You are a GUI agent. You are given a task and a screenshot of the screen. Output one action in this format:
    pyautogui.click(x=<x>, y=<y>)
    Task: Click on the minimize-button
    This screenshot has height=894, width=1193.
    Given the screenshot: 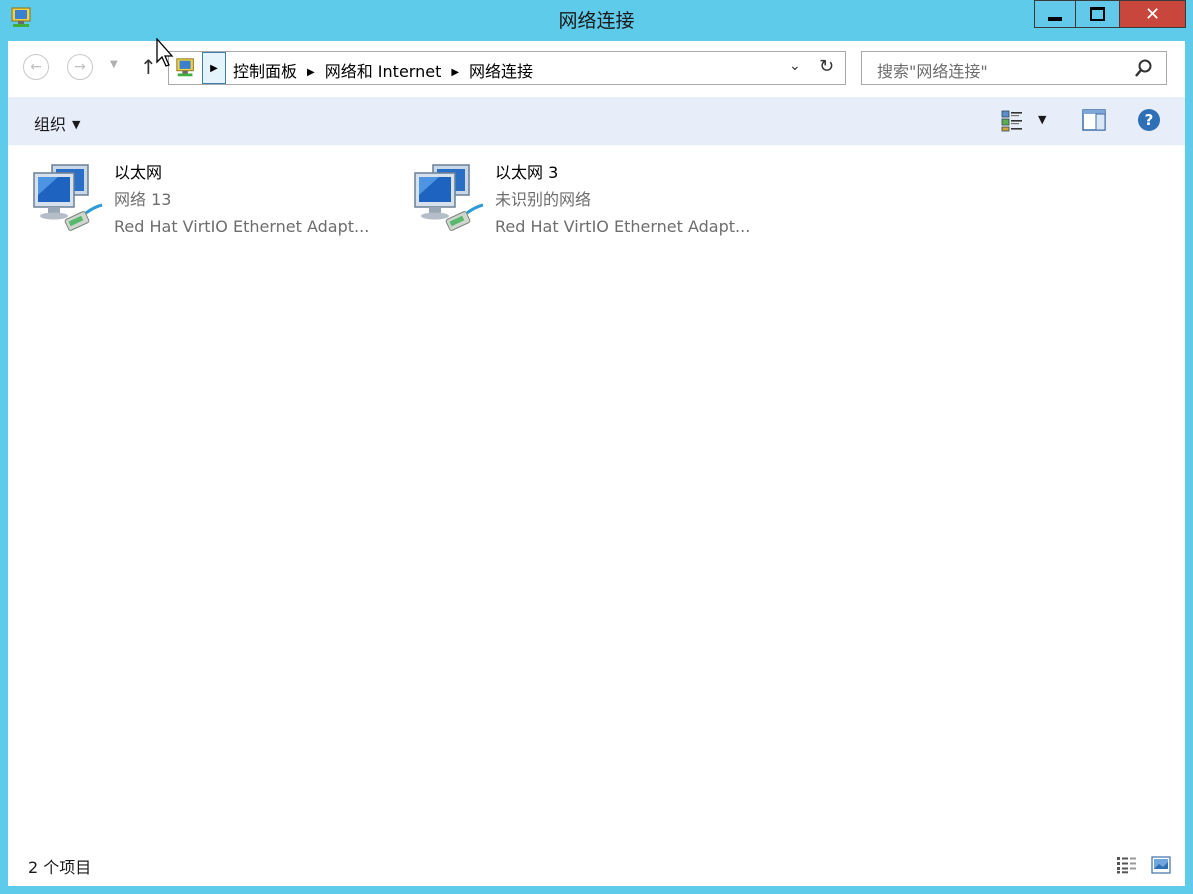 What is the action you would take?
    pyautogui.click(x=1055, y=14)
    